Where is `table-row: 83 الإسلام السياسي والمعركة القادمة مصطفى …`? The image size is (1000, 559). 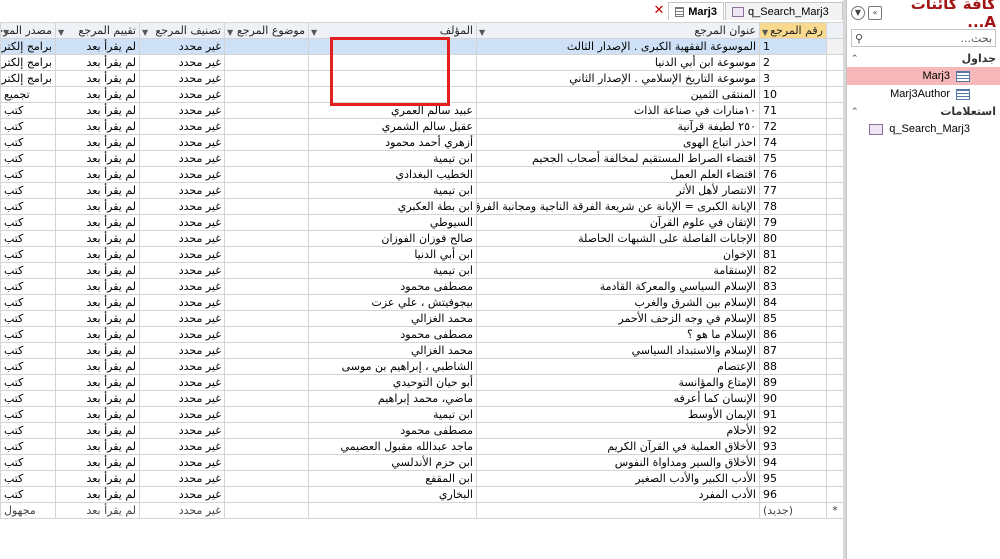 table-row: 83 الإسلام السياسي والمعركة القادمة مصطفى … is located at coordinates (422, 286).